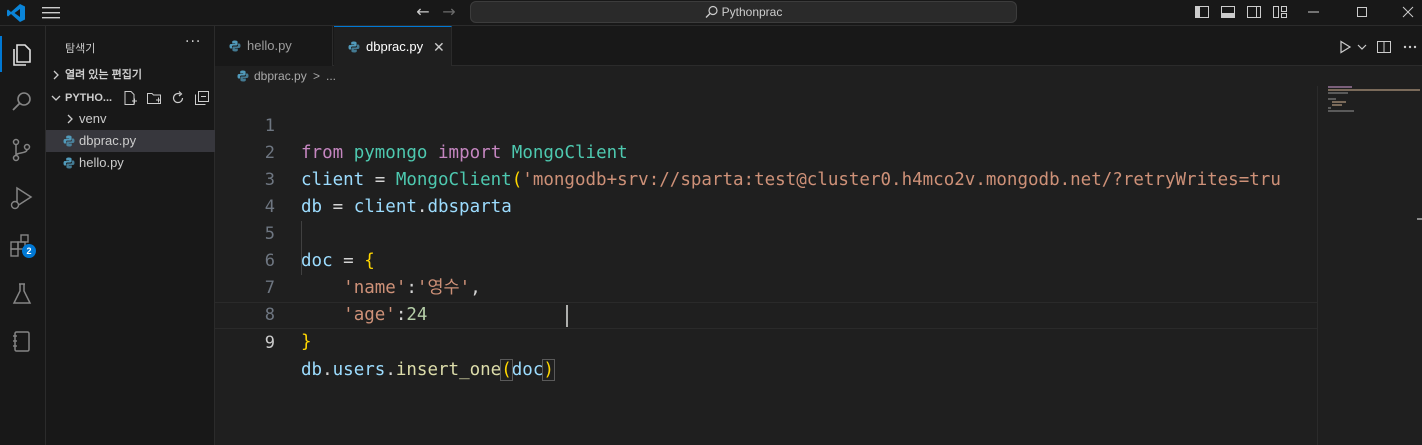  What do you see at coordinates (1362, 12) in the screenshot?
I see `maximize-window-icon` at bounding box center [1362, 12].